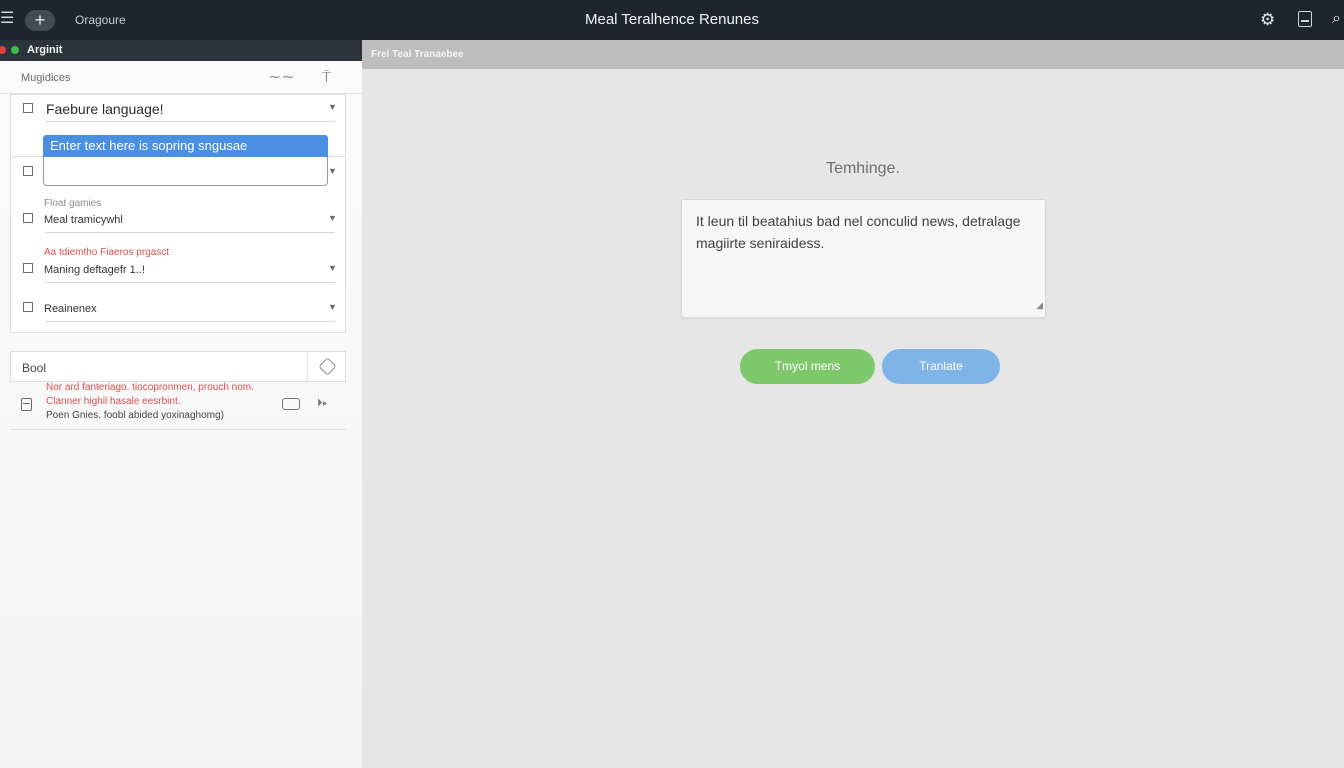  I want to click on log-line-3: Poen Gnies. foobl abided yoxinaghomg), so click(135, 415).